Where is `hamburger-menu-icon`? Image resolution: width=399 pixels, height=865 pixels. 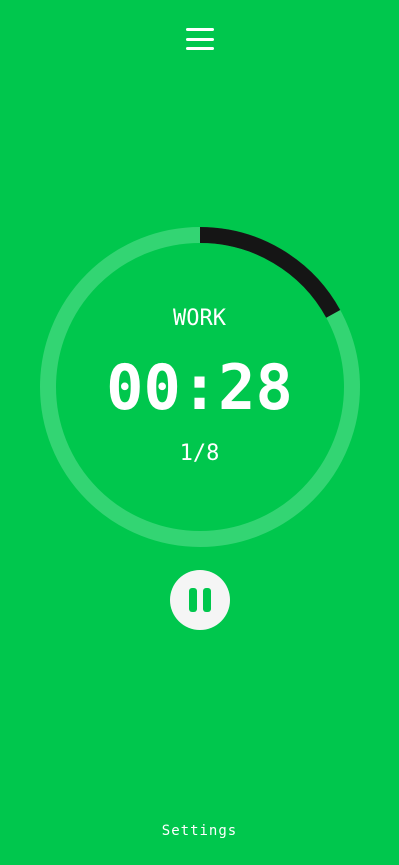 hamburger-menu-icon is located at coordinates (200, 39).